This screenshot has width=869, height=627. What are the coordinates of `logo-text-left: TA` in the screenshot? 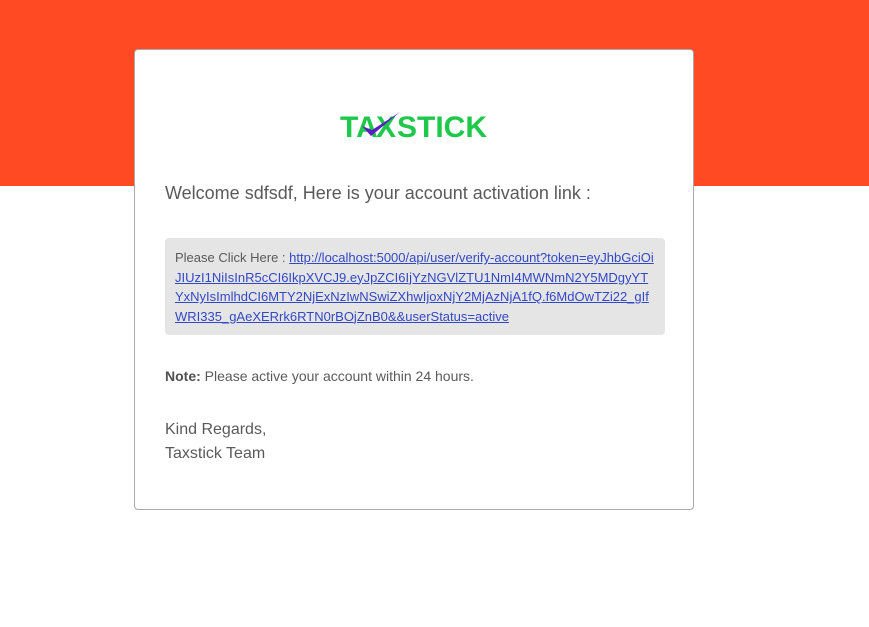 It's located at (359, 126).